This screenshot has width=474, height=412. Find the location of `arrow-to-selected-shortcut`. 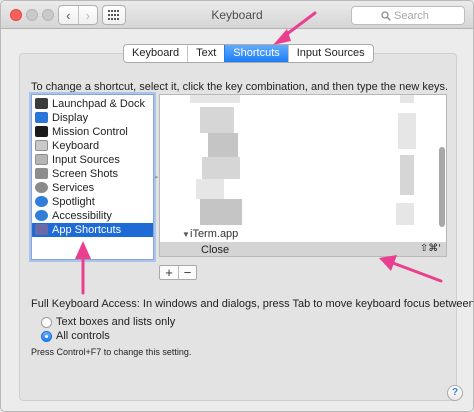

arrow-to-selected-shortcut is located at coordinates (417, 272).